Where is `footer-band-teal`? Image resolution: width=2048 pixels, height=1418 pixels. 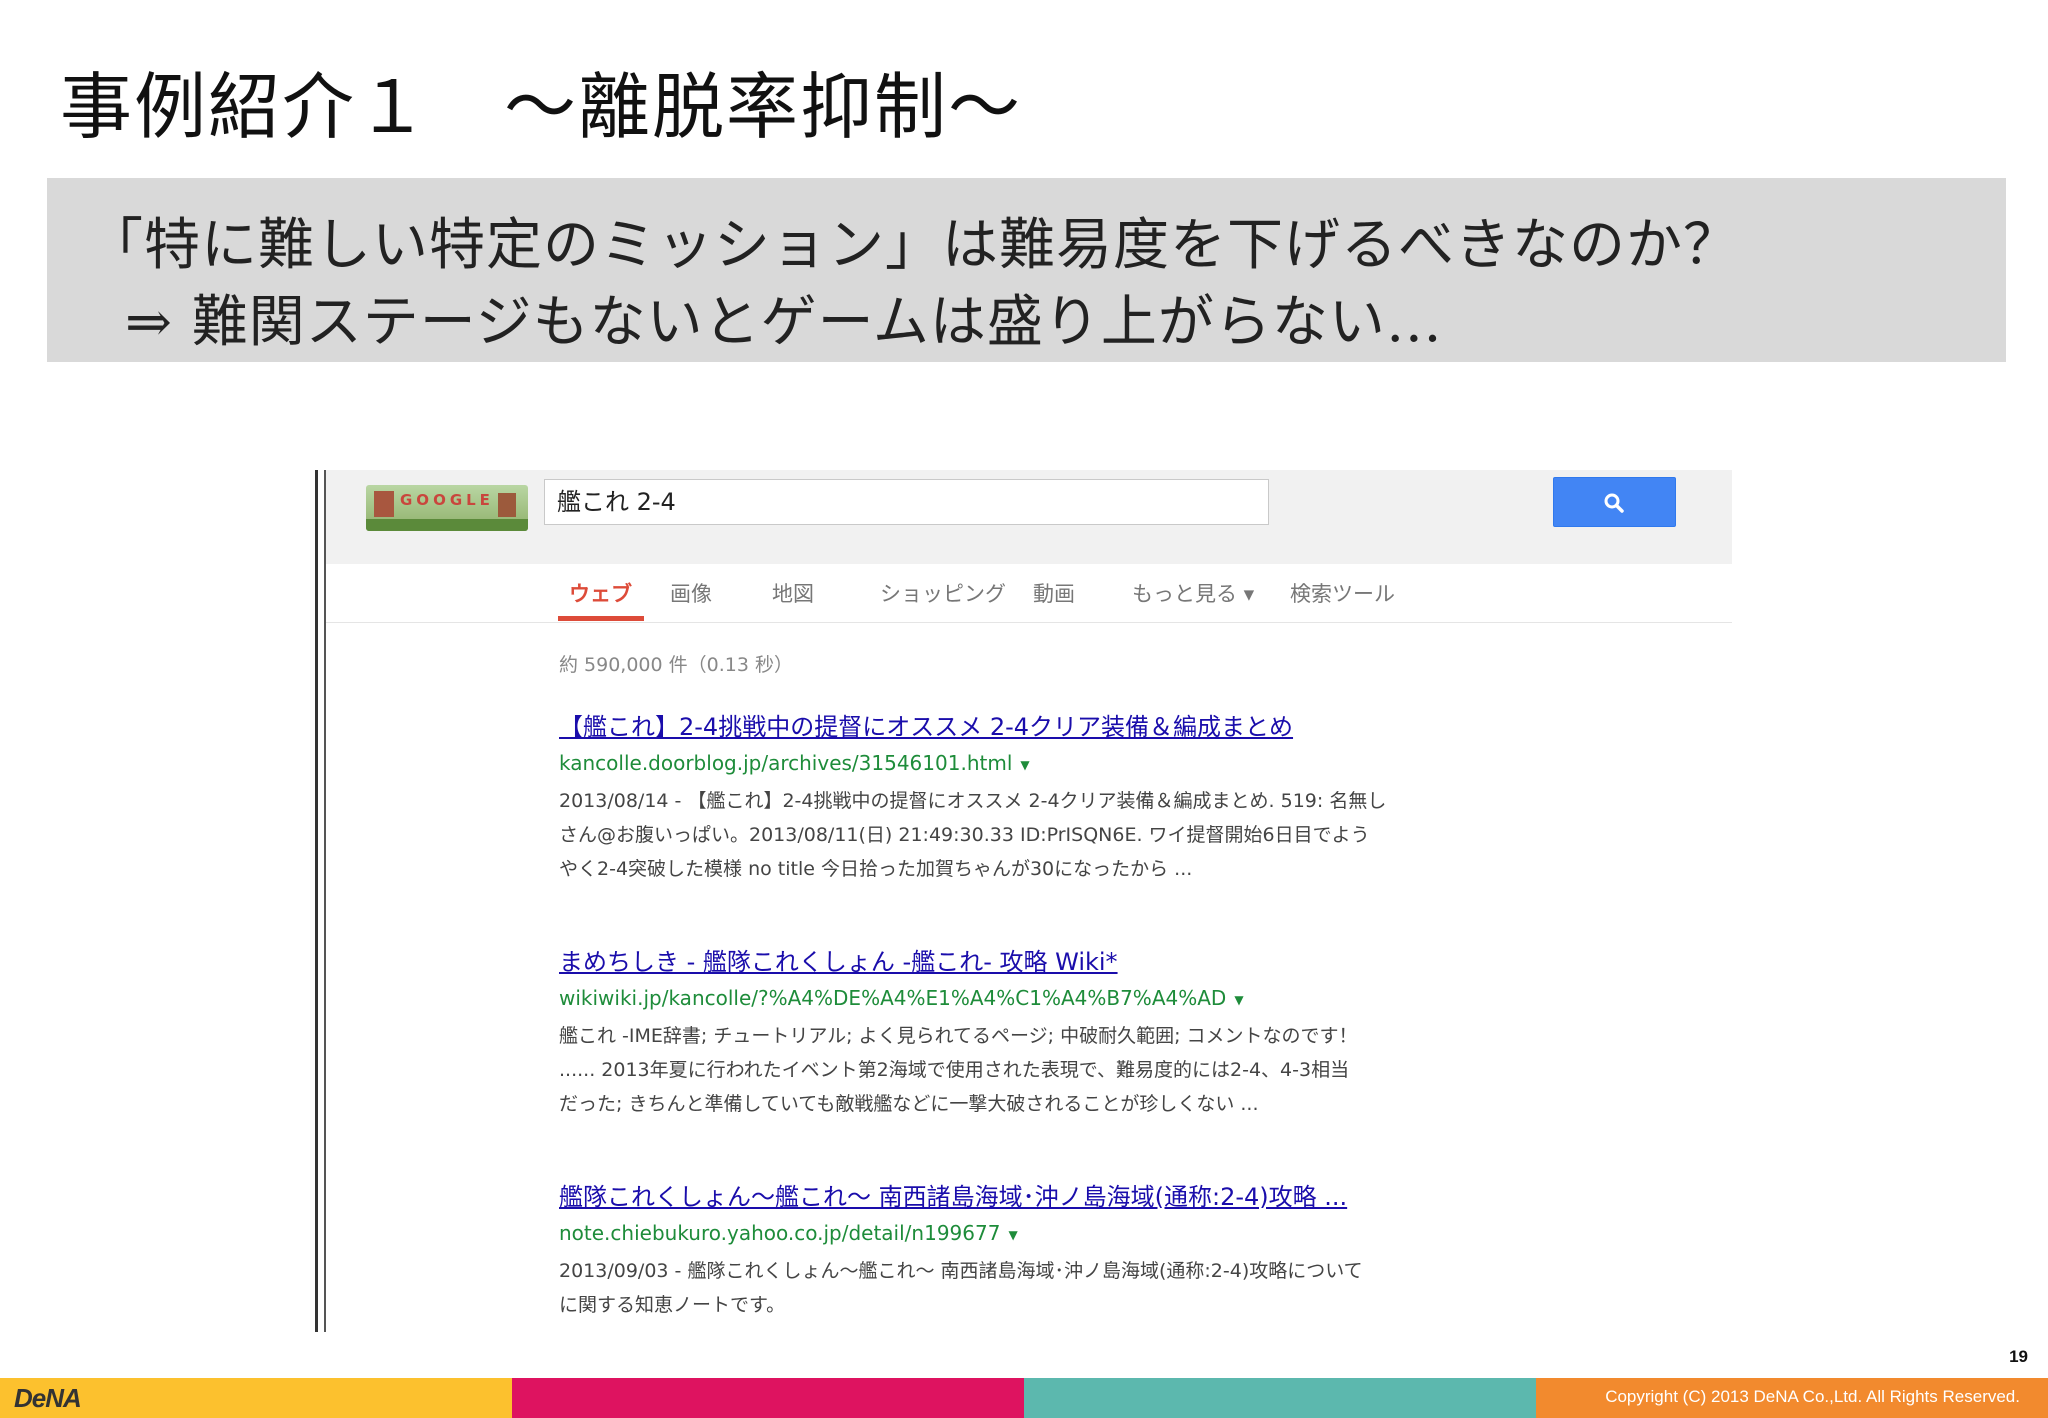 footer-band-teal is located at coordinates (1280, 1398).